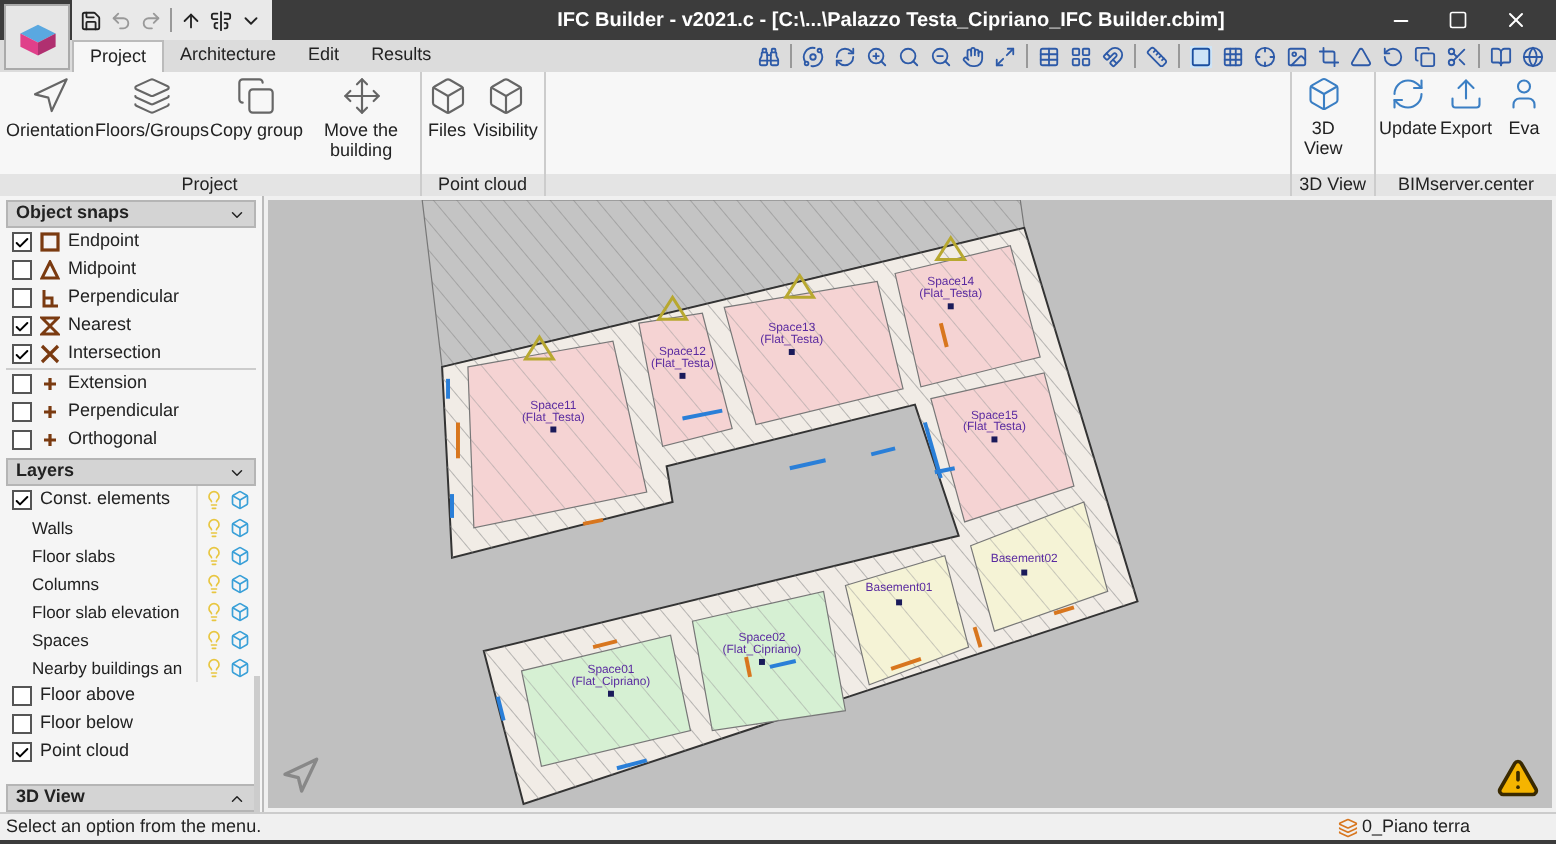 The width and height of the screenshot is (1556, 844). I want to click on crop-icon, so click(1329, 56).